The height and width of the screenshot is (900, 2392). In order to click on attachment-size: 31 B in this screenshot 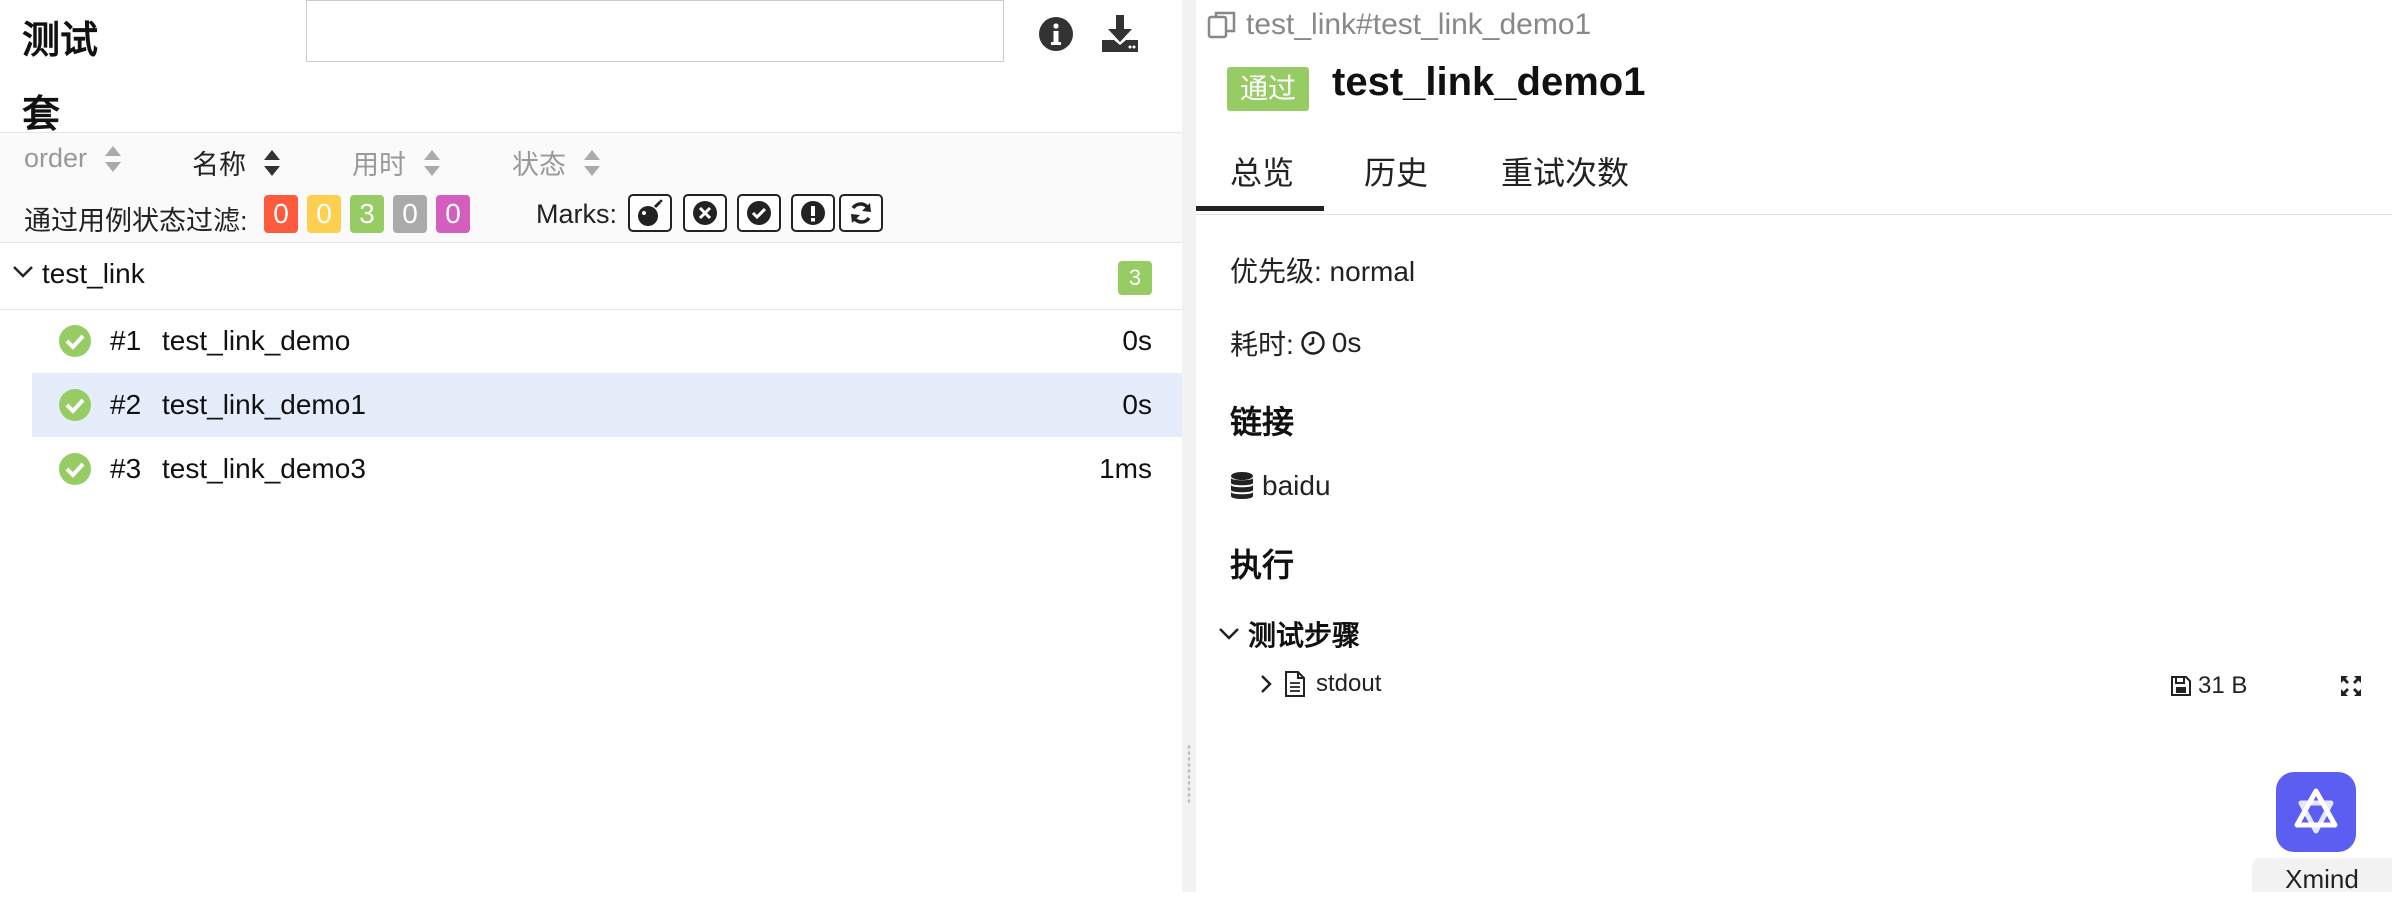, I will do `click(2208, 686)`.